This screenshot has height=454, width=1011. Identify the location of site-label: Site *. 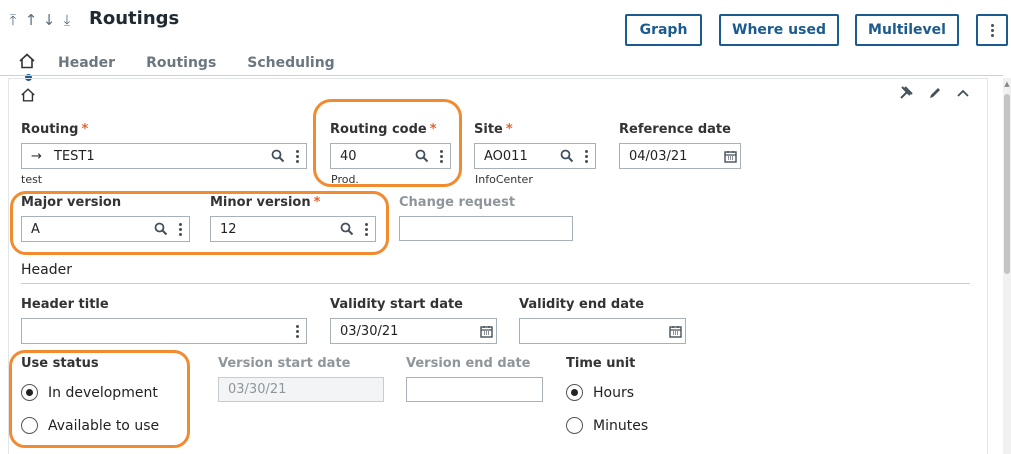
(493, 129).